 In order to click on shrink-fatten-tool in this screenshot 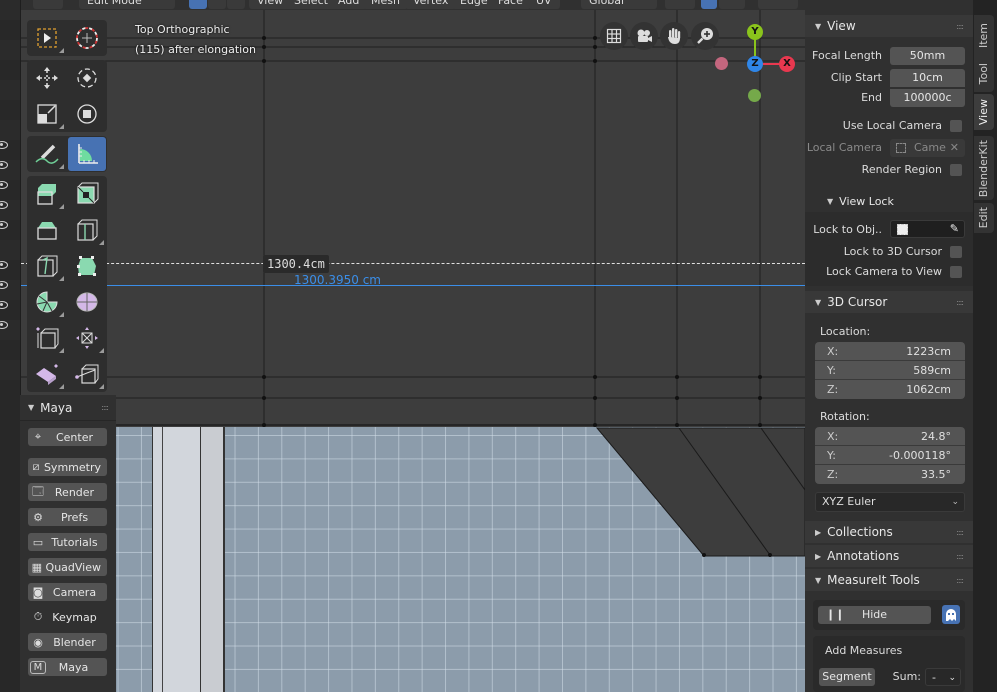, I will do `click(87, 338)`.